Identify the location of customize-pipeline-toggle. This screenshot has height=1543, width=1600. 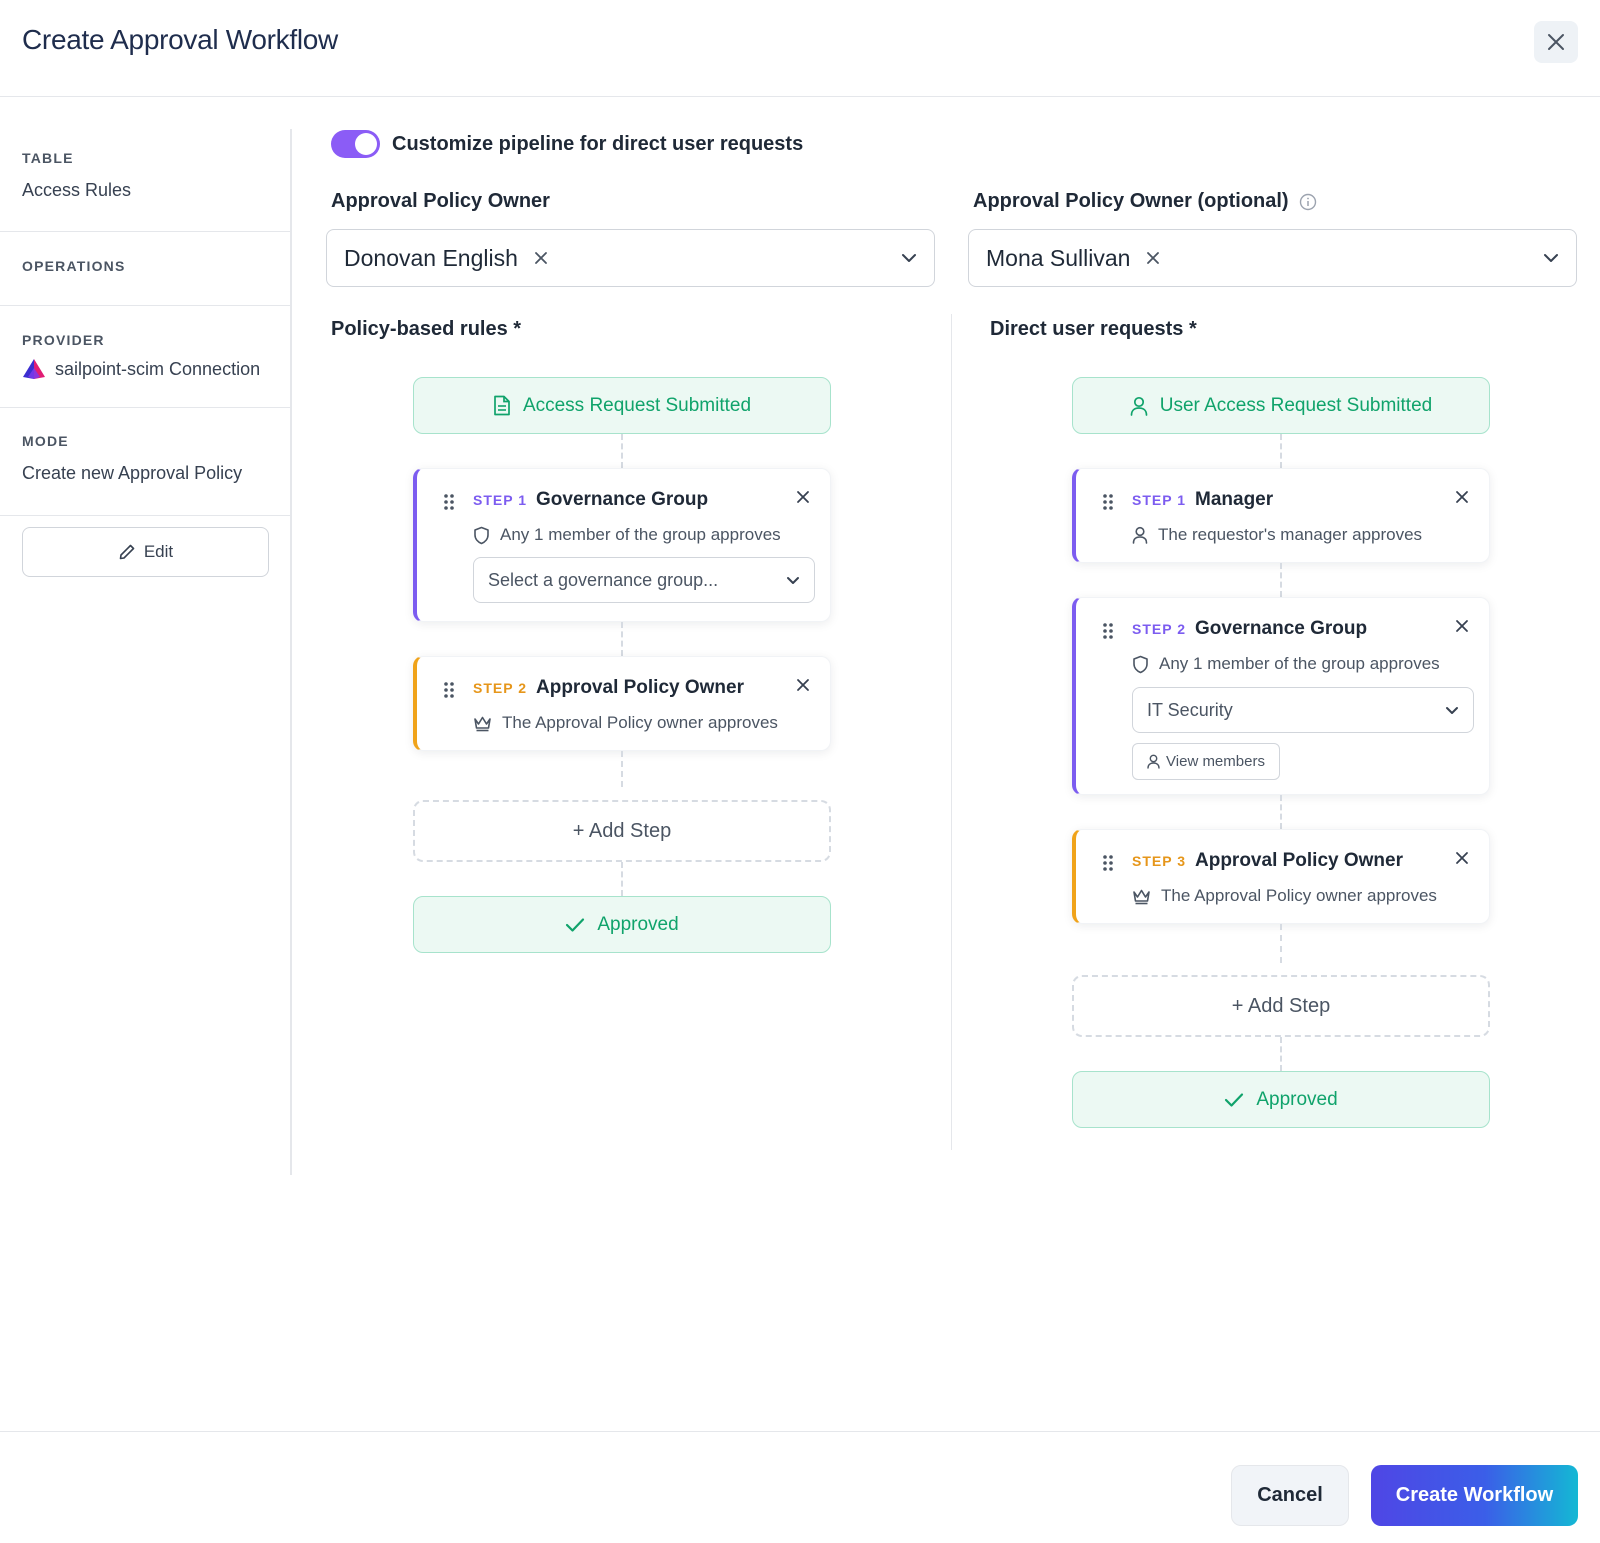
(355, 144).